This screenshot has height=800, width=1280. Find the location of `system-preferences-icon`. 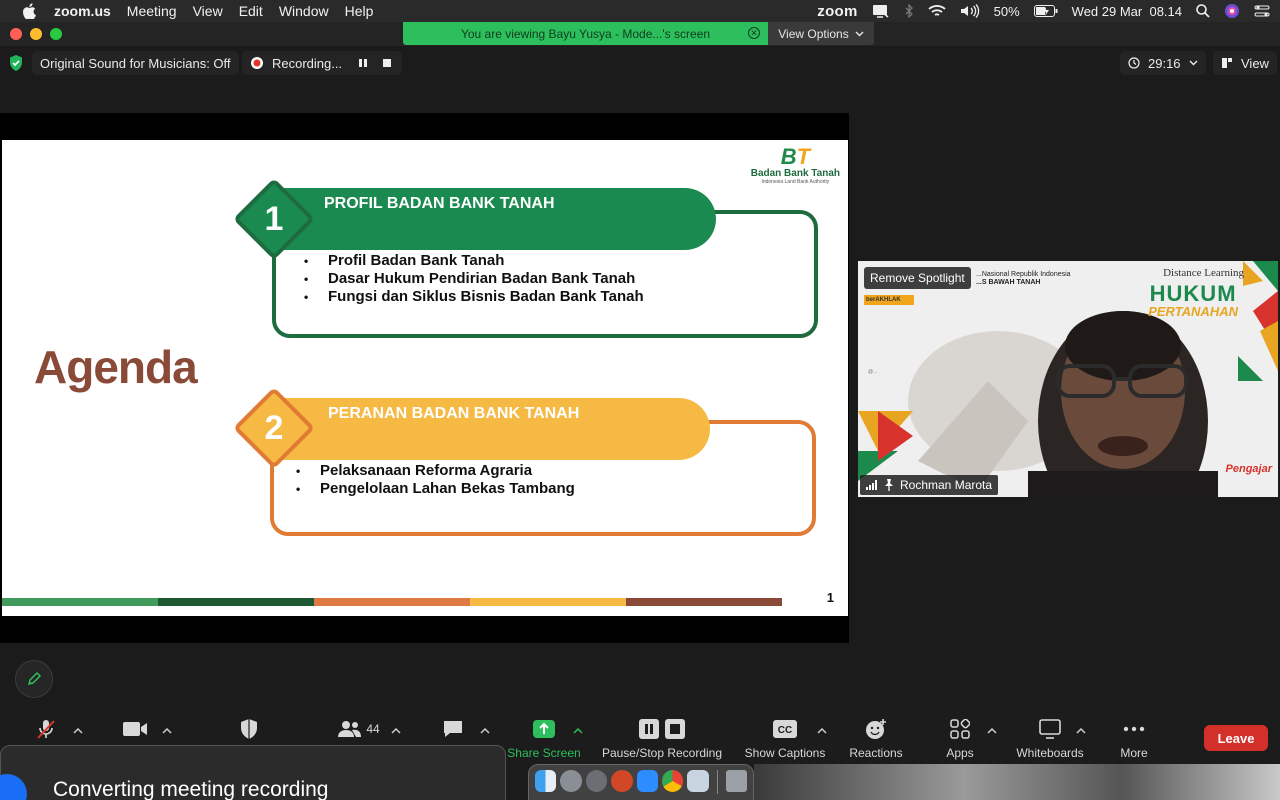

system-preferences-icon is located at coordinates (596, 781).